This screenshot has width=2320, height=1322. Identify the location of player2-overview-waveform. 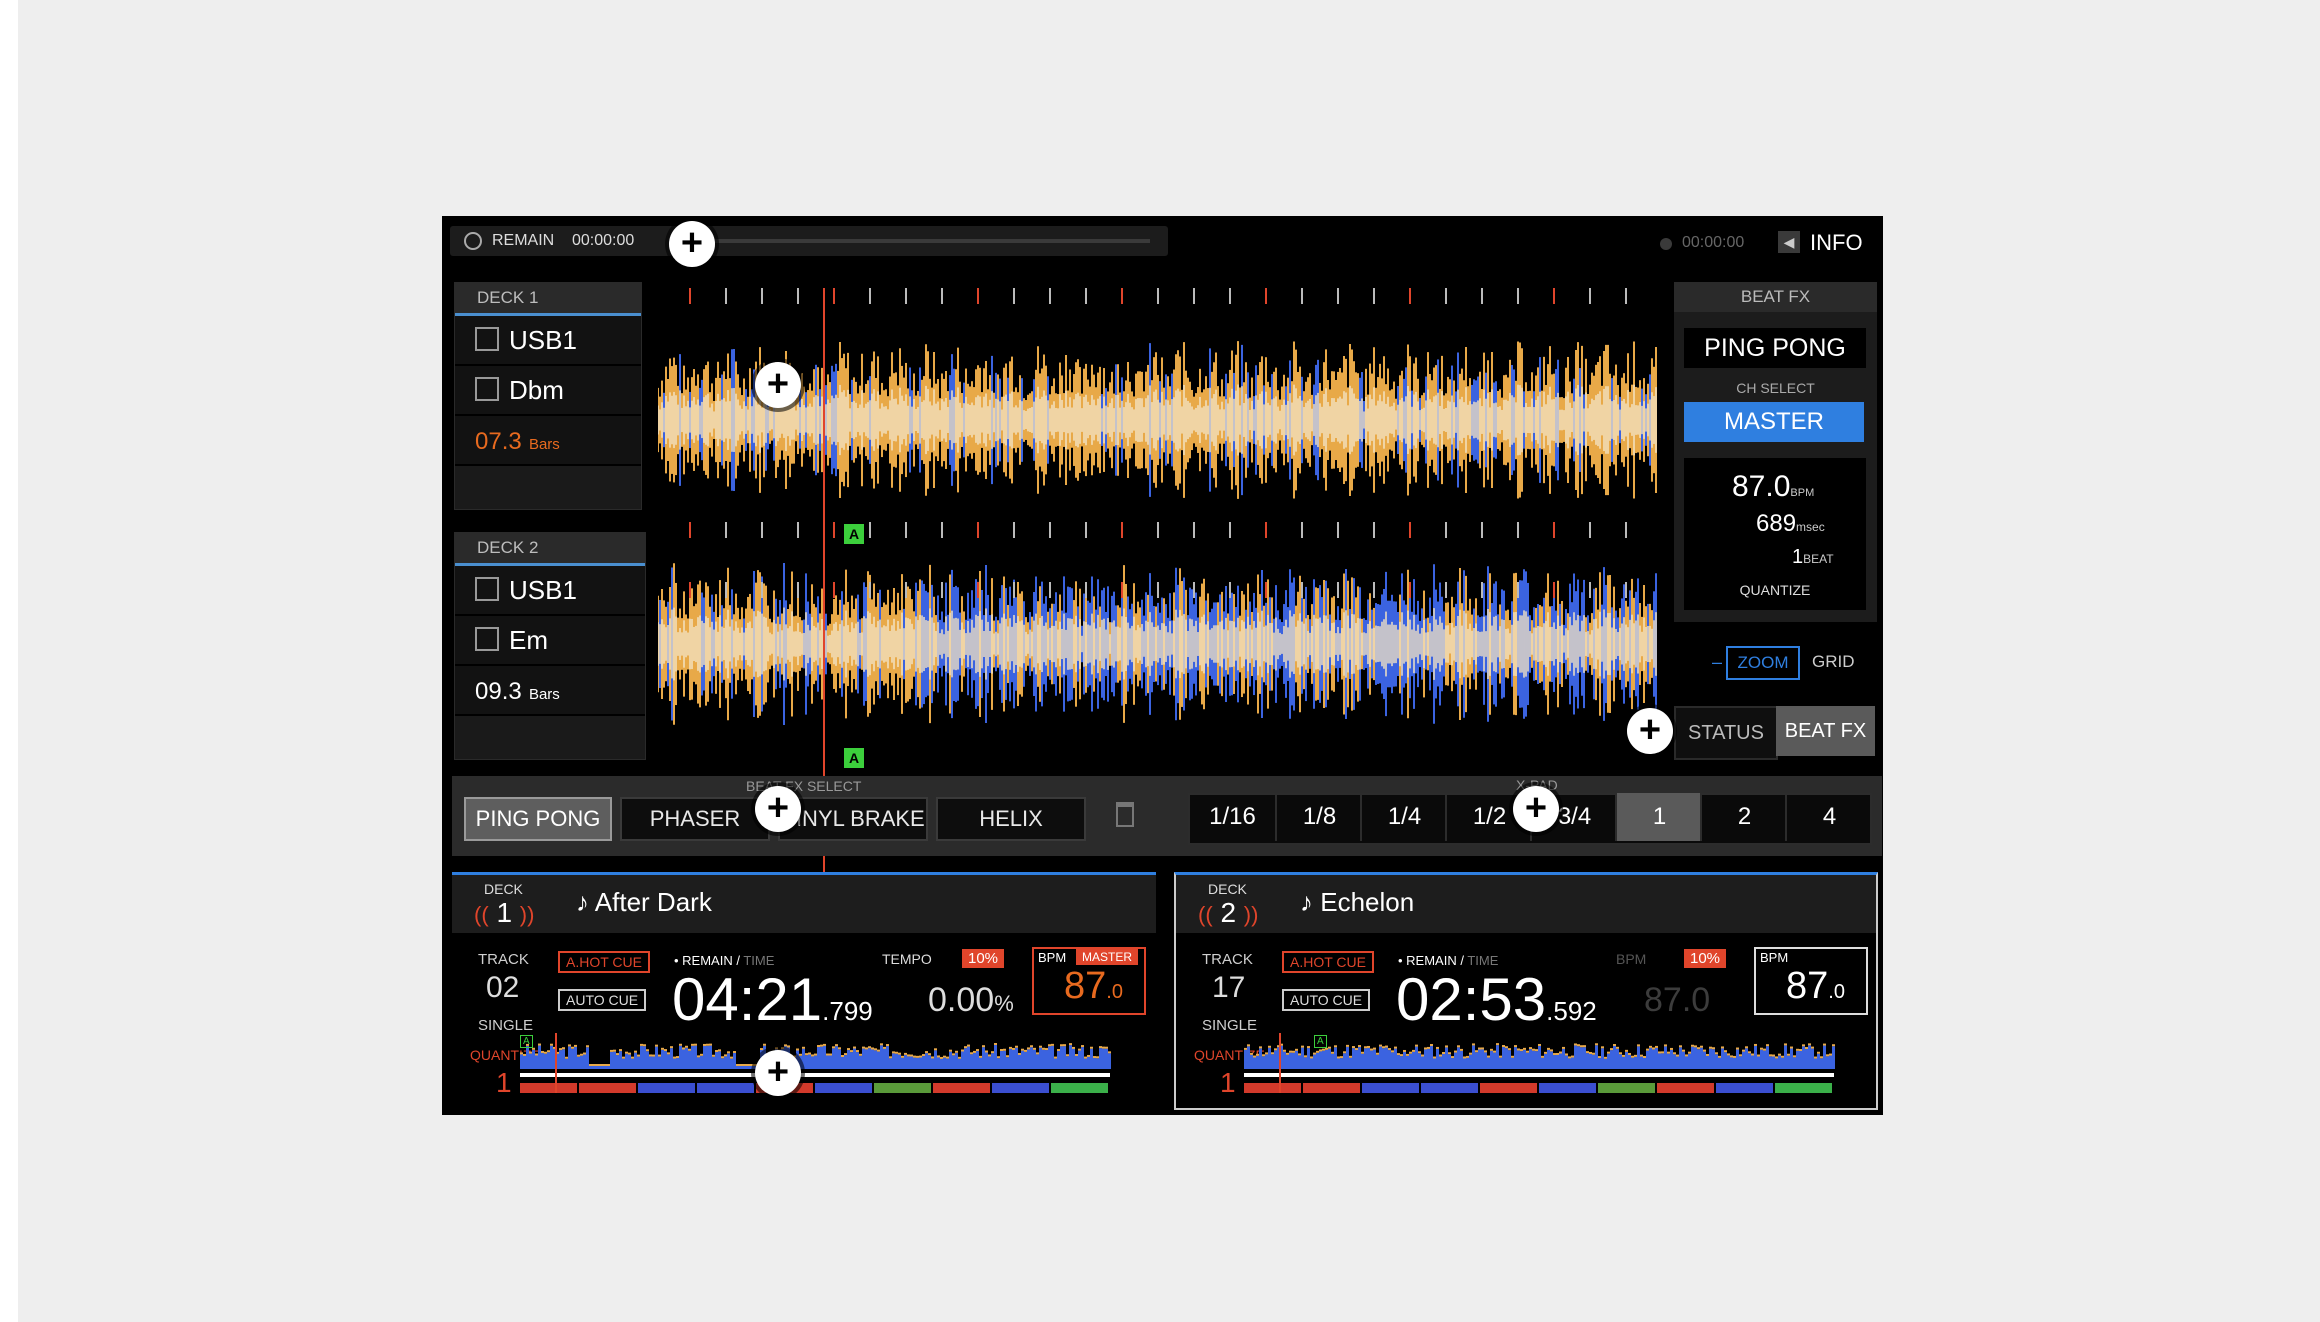
(1559, 1069).